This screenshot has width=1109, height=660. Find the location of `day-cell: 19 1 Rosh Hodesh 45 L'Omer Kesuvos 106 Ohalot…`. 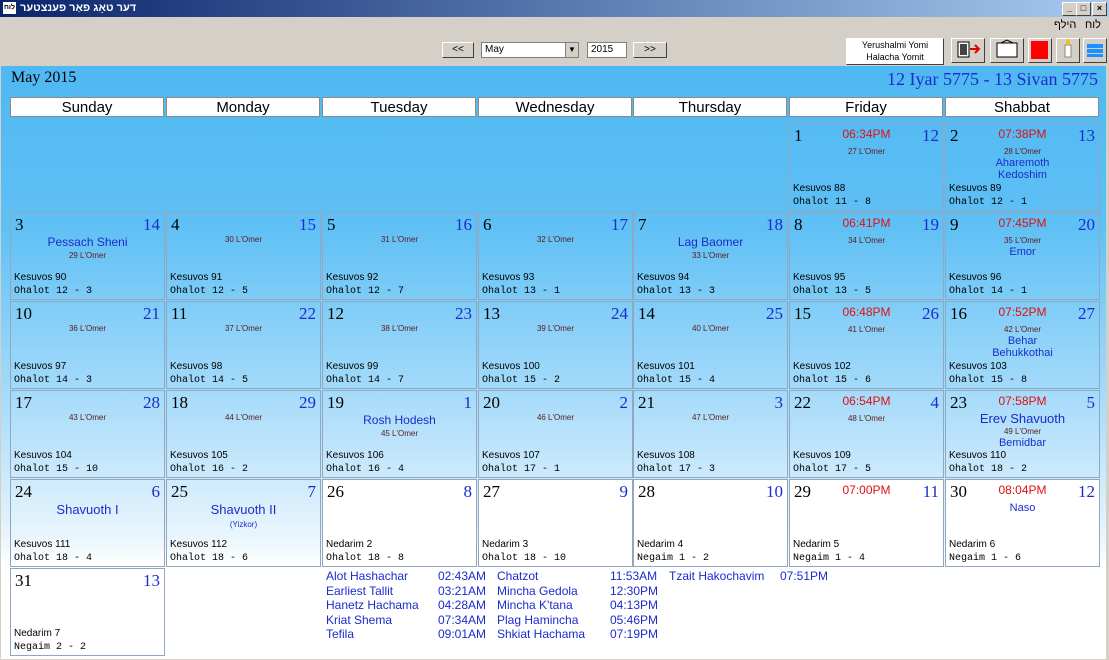

day-cell: 19 1 Rosh Hodesh 45 L'Omer Kesuvos 106 Ohalot… is located at coordinates (399, 434).